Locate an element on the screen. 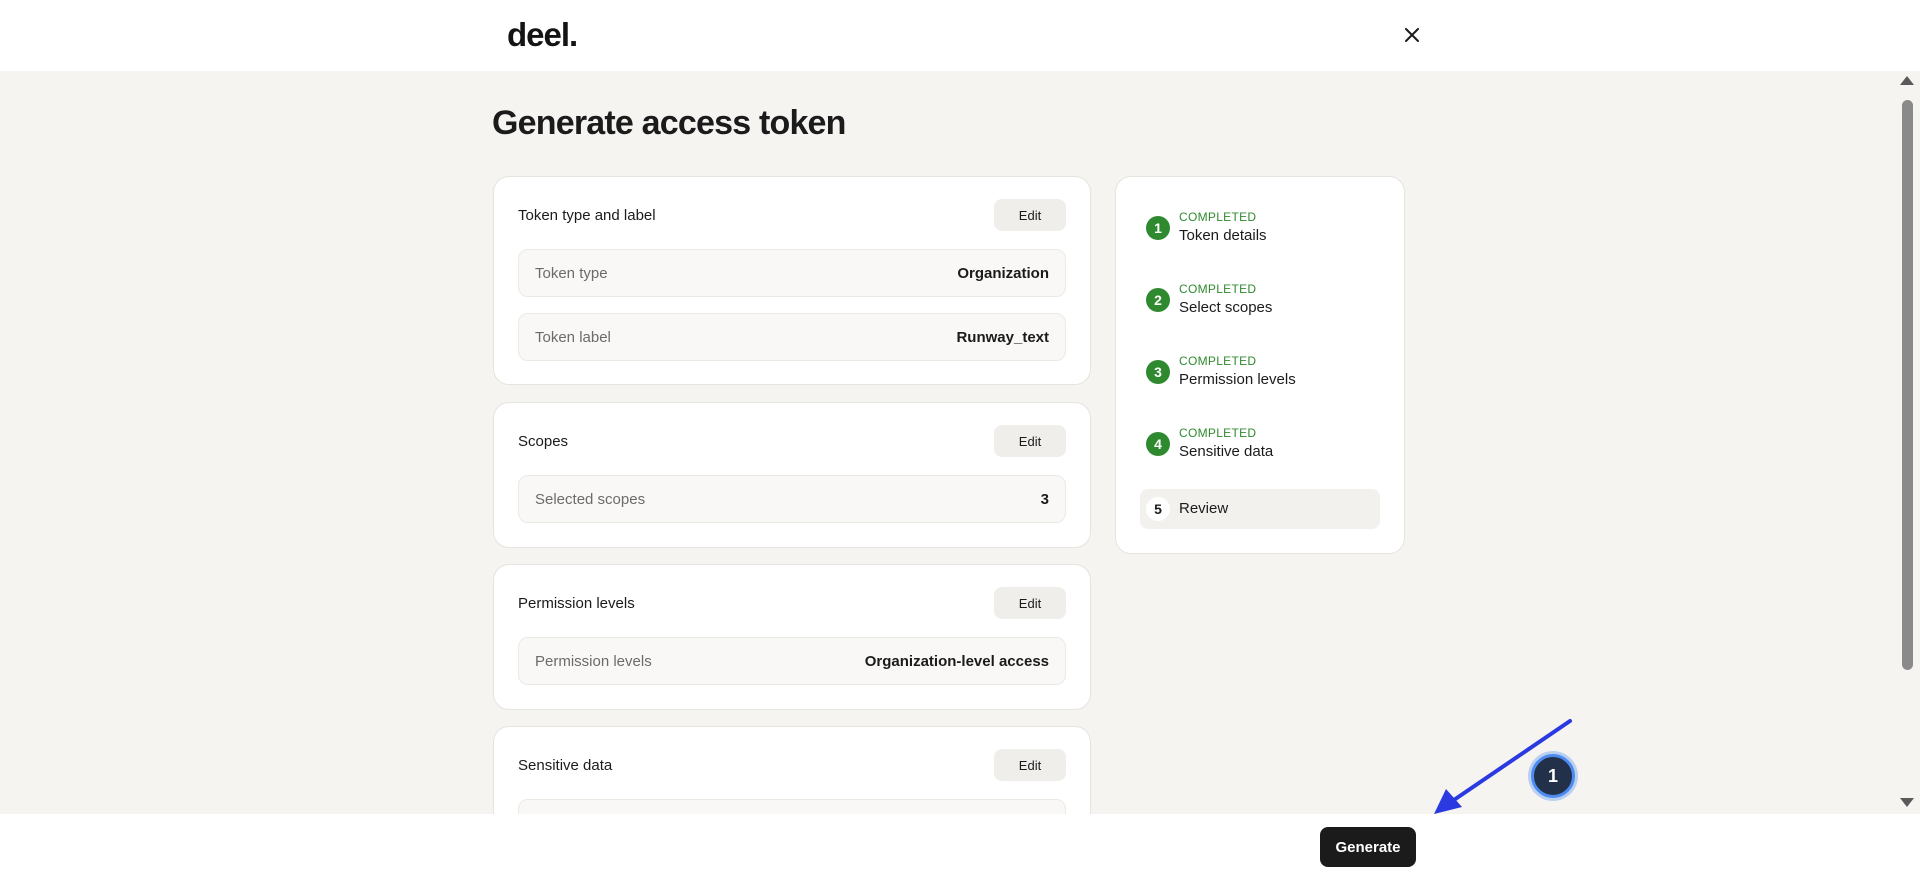  edit-permissions-button: Edit is located at coordinates (1030, 603).